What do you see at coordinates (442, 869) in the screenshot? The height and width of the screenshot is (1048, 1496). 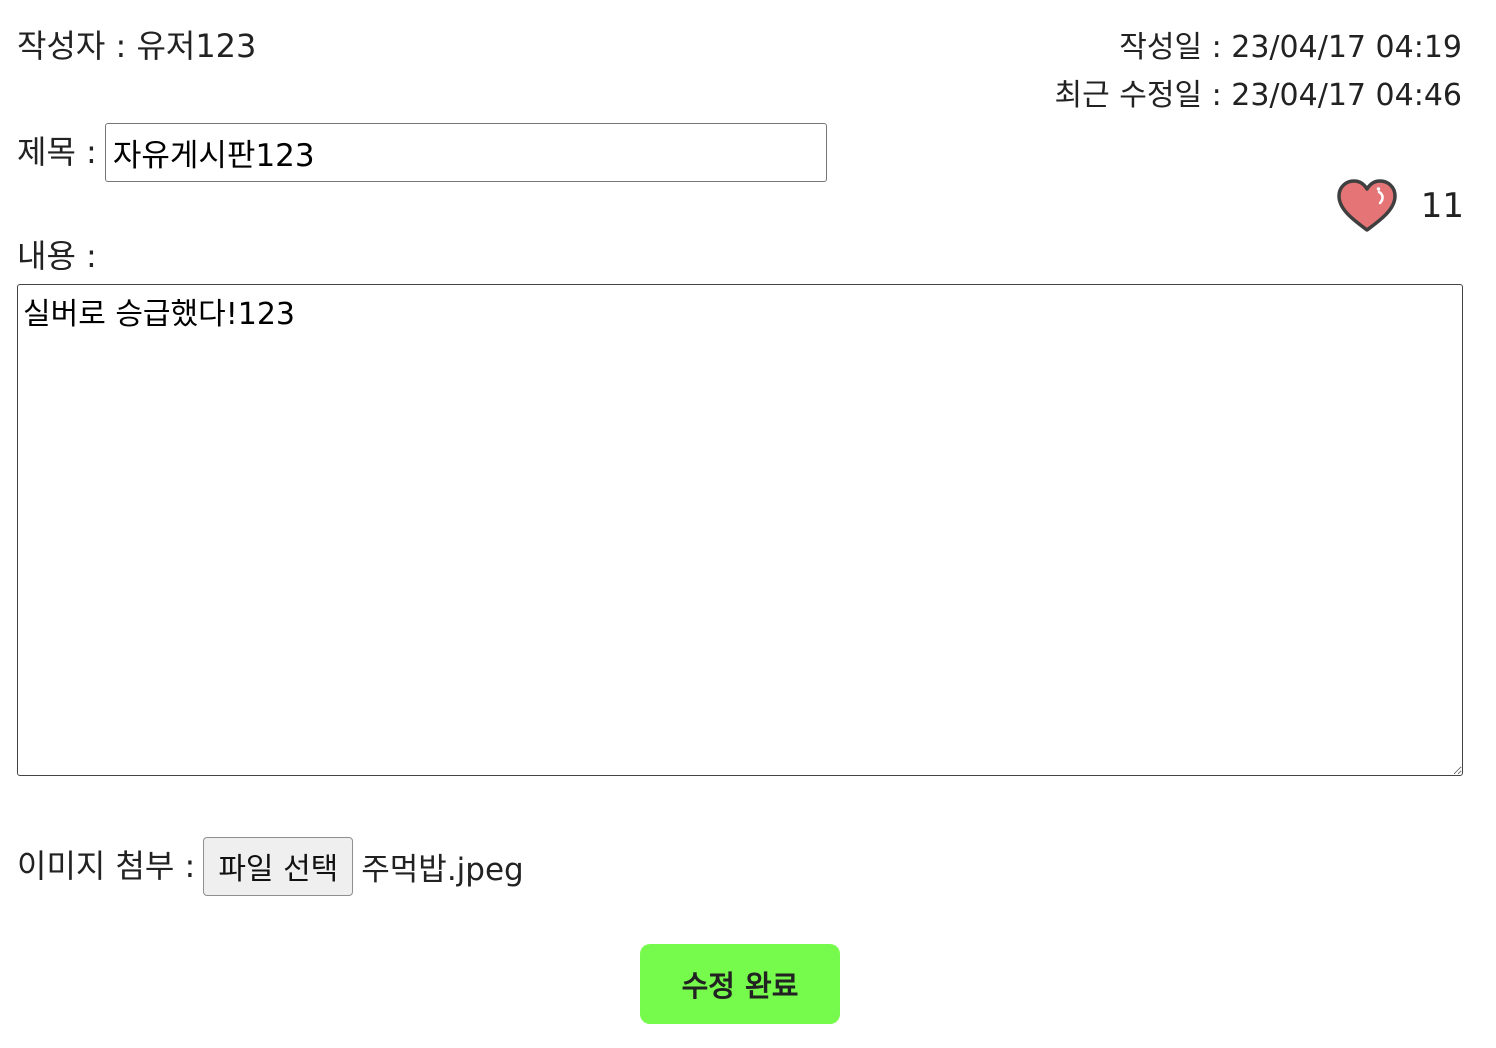 I see `file-name: 주먹밥.jpeg` at bounding box center [442, 869].